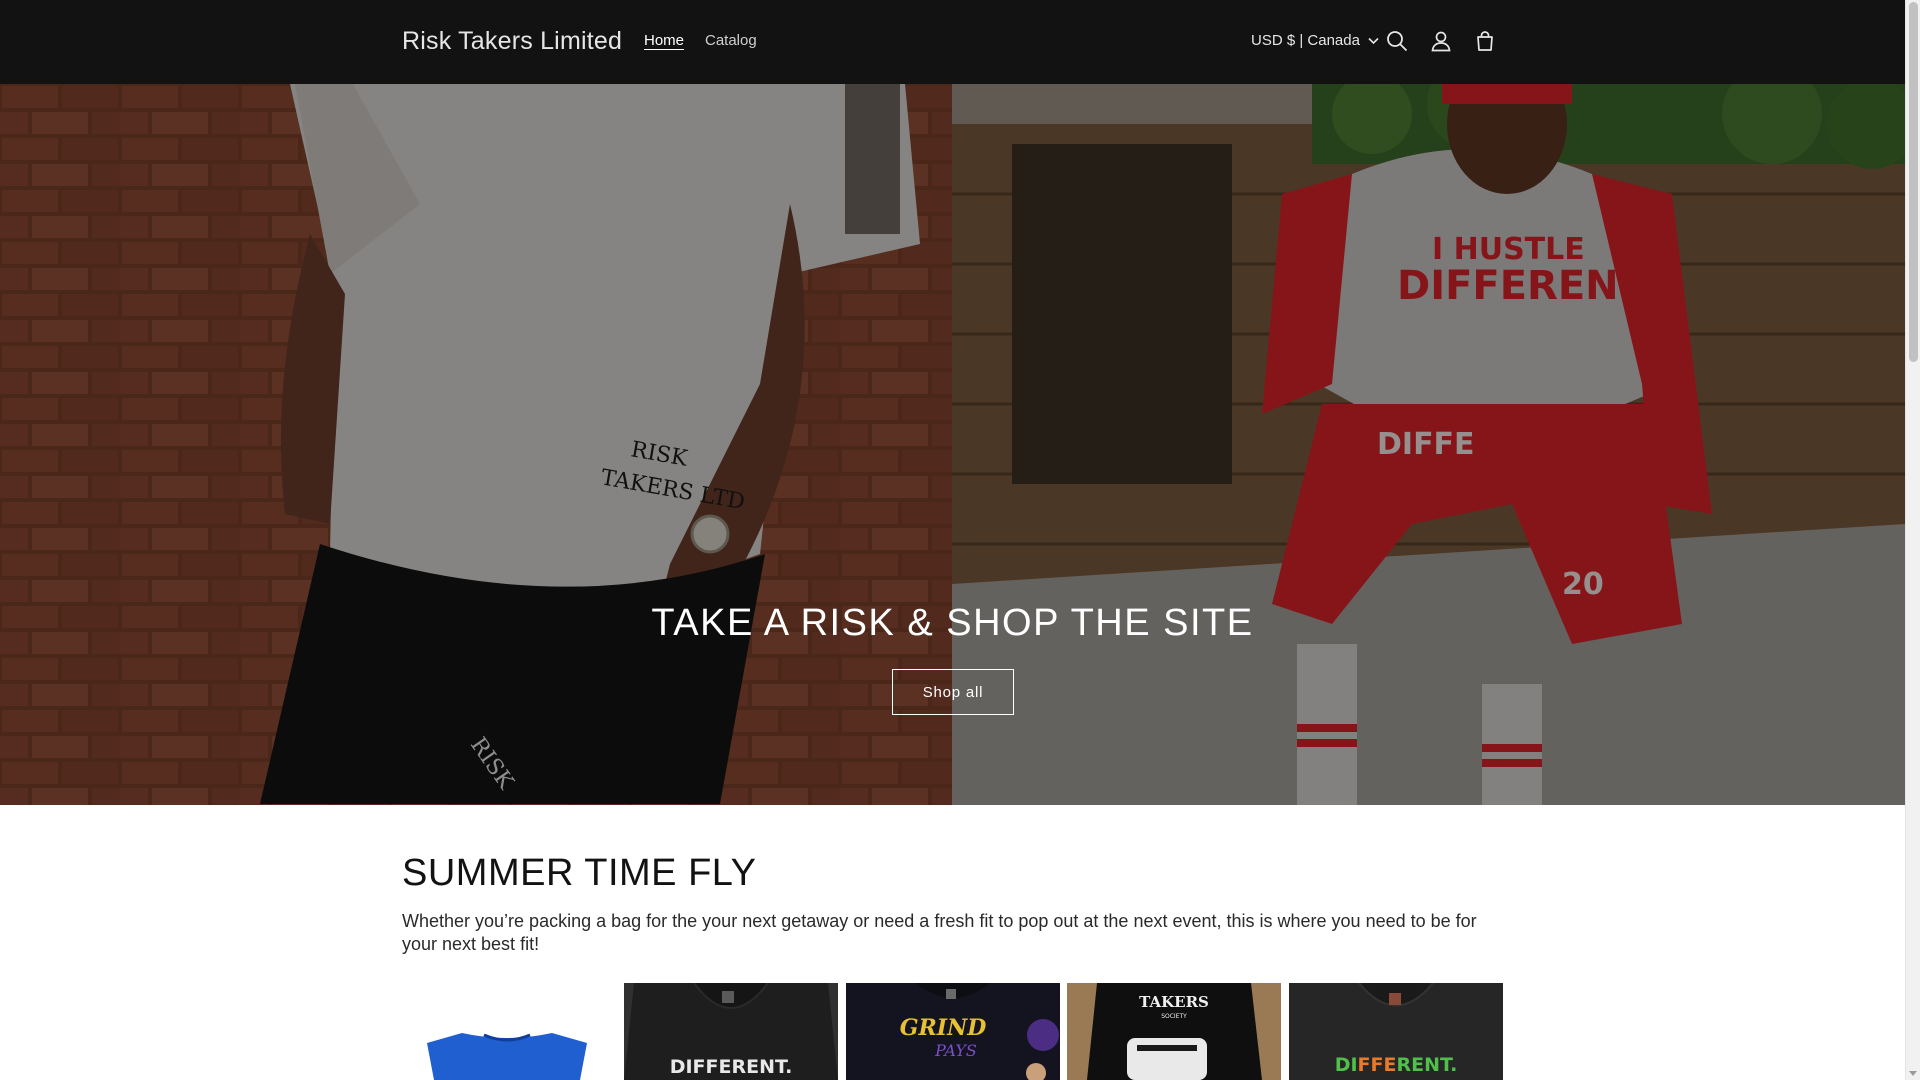 The width and height of the screenshot is (1920, 1080). Describe the element at coordinates (1912, 540) in the screenshot. I see `page-scrollbar` at that location.